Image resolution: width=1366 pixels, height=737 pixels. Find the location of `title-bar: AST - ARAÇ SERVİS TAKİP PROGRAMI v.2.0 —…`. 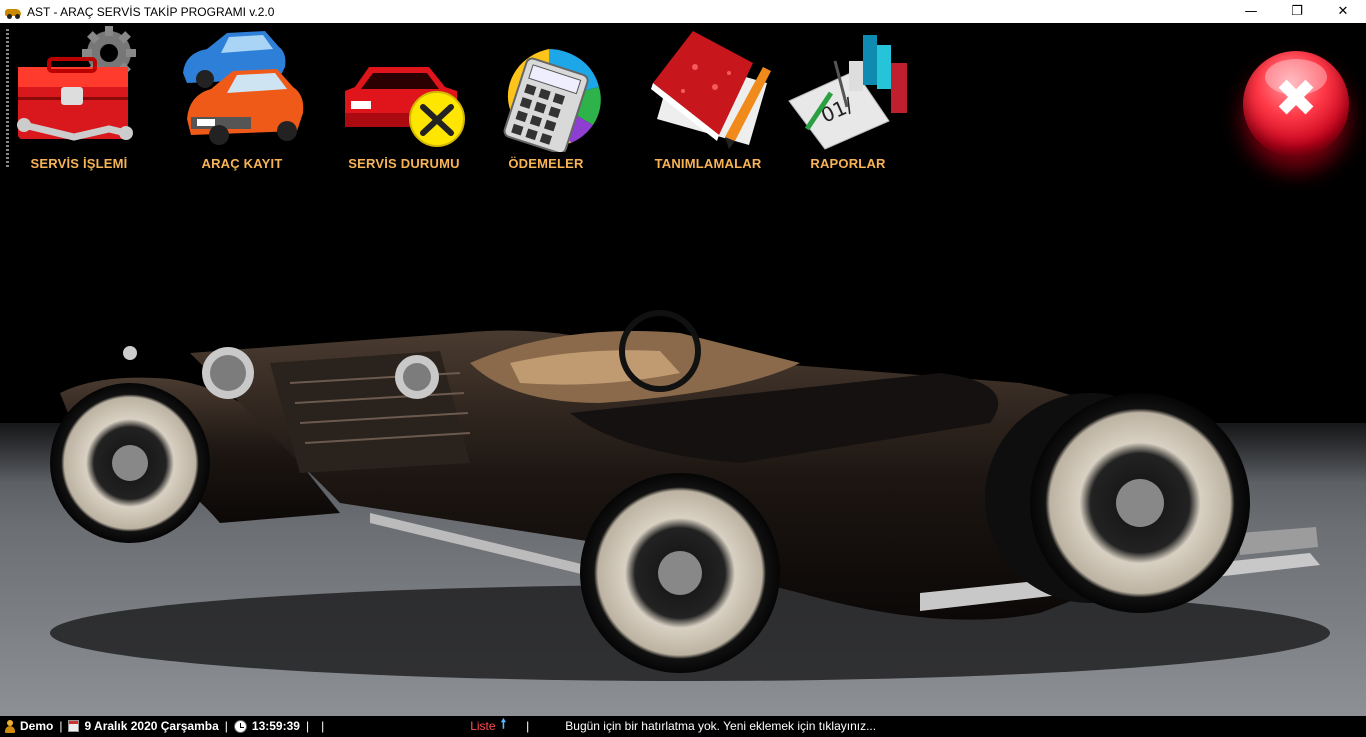

title-bar: AST - ARAÇ SERVİS TAKİP PROGRAMI v.2.0 —… is located at coordinates (683, 11).